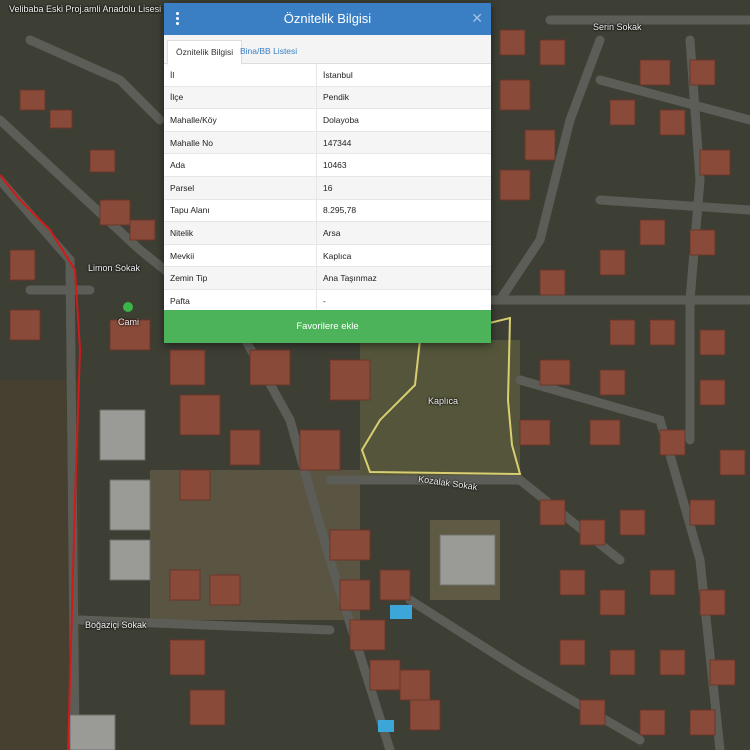 This screenshot has width=750, height=750. I want to click on row-value: -, so click(403, 301).